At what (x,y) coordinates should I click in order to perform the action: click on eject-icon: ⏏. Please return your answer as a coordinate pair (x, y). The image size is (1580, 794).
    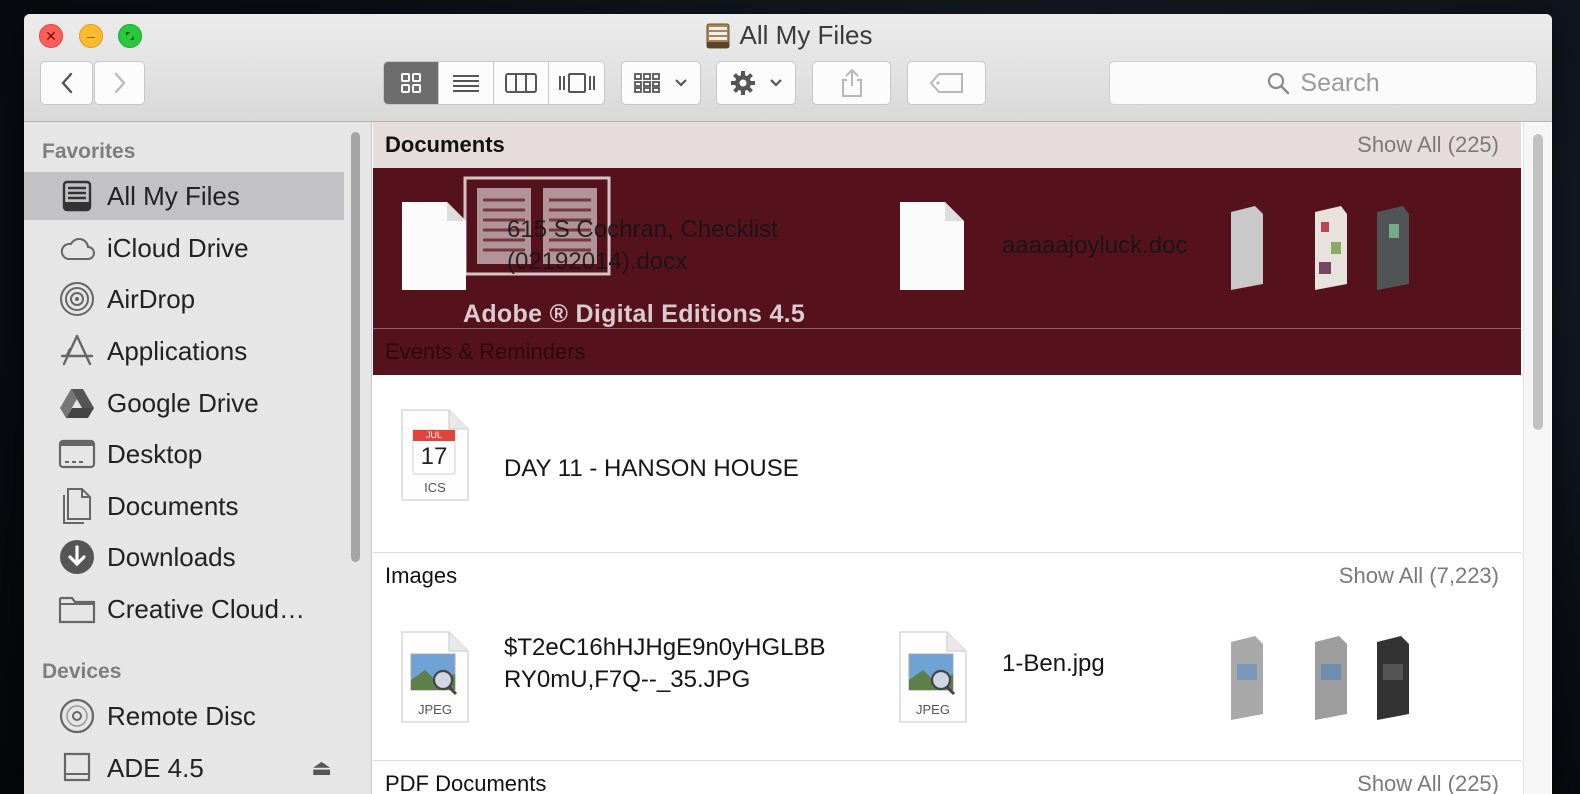
    Looking at the image, I should click on (321, 768).